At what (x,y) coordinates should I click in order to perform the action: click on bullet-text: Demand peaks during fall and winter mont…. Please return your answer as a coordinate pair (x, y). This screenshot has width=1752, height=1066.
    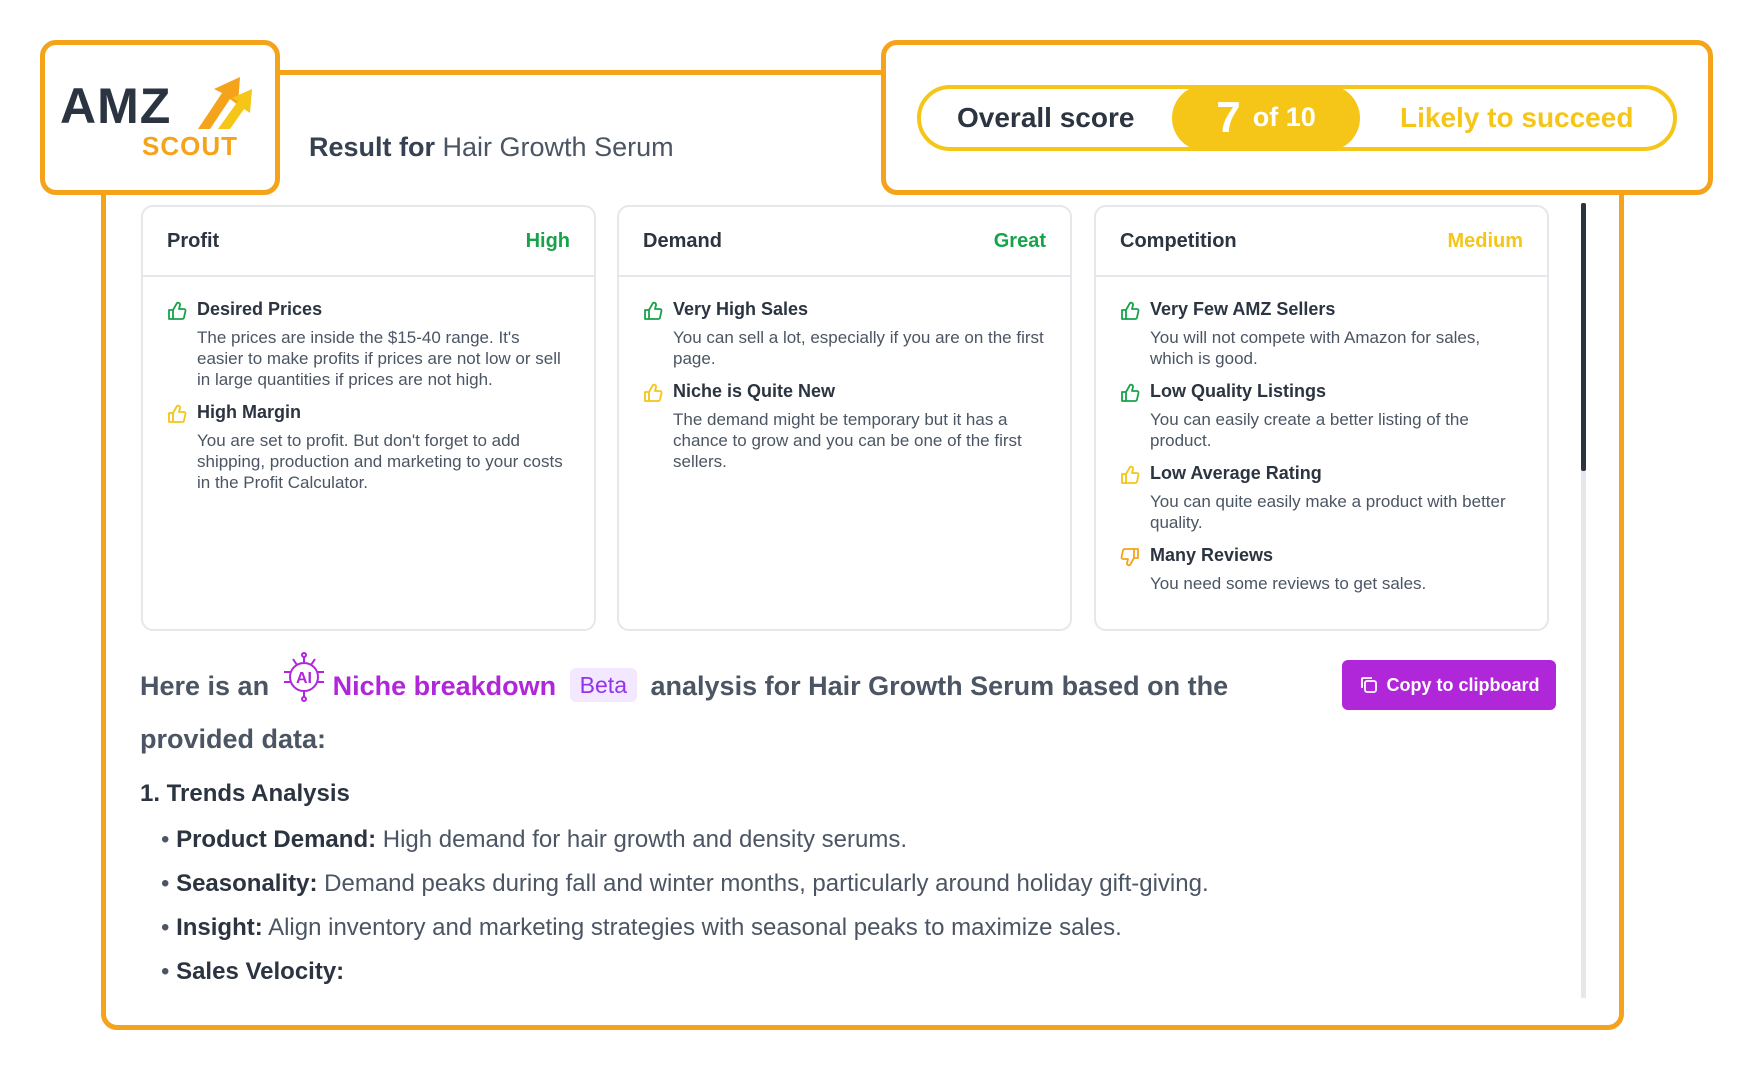
    Looking at the image, I should click on (766, 883).